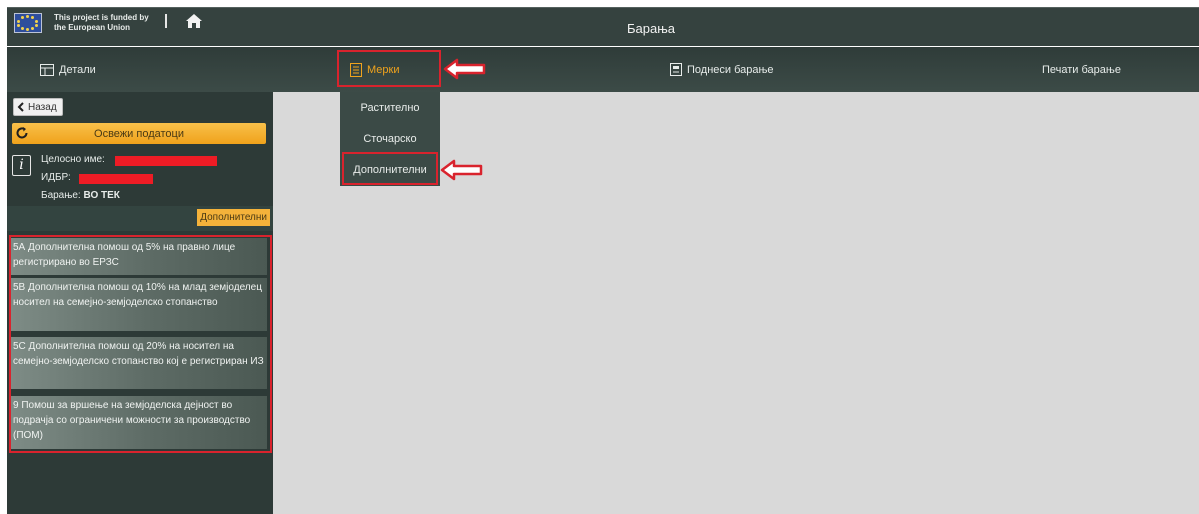 Image resolution: width=1199 pixels, height=514 pixels. What do you see at coordinates (92, 27) in the screenshot?
I see `eu-text-line2: the European Union` at bounding box center [92, 27].